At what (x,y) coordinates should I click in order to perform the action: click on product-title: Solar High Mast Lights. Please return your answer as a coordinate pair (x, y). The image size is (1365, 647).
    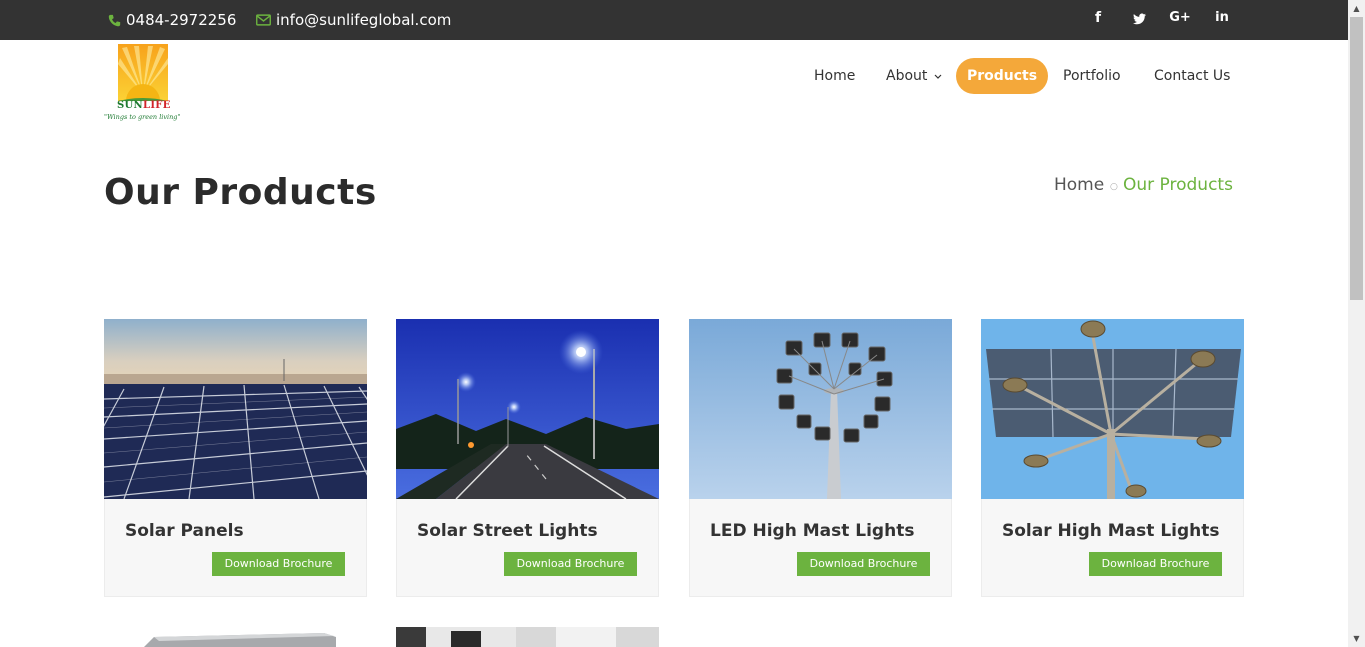
    Looking at the image, I should click on (1111, 531).